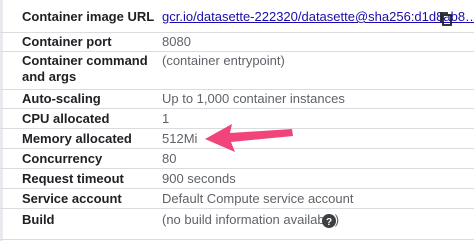 This screenshot has height=241, width=474. I want to click on row-cpu-allocated: CPU allocated 1, so click(237, 118).